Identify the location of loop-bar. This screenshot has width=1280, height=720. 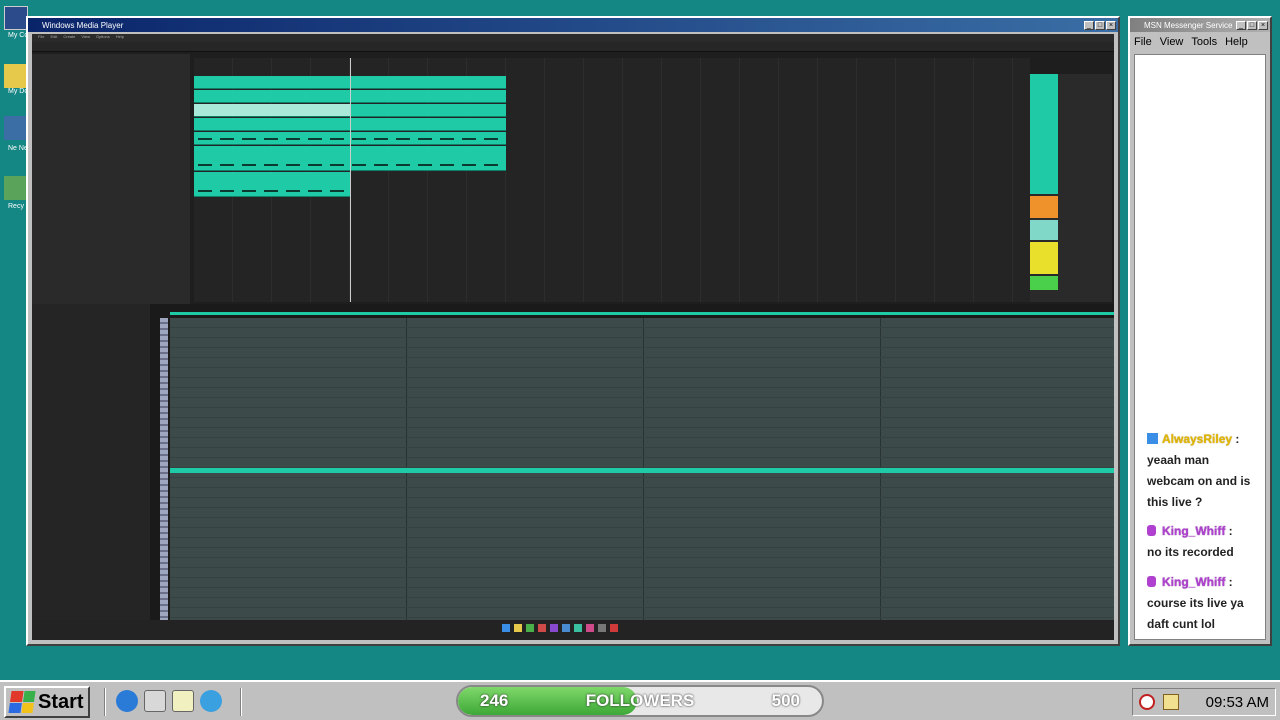
(642, 313).